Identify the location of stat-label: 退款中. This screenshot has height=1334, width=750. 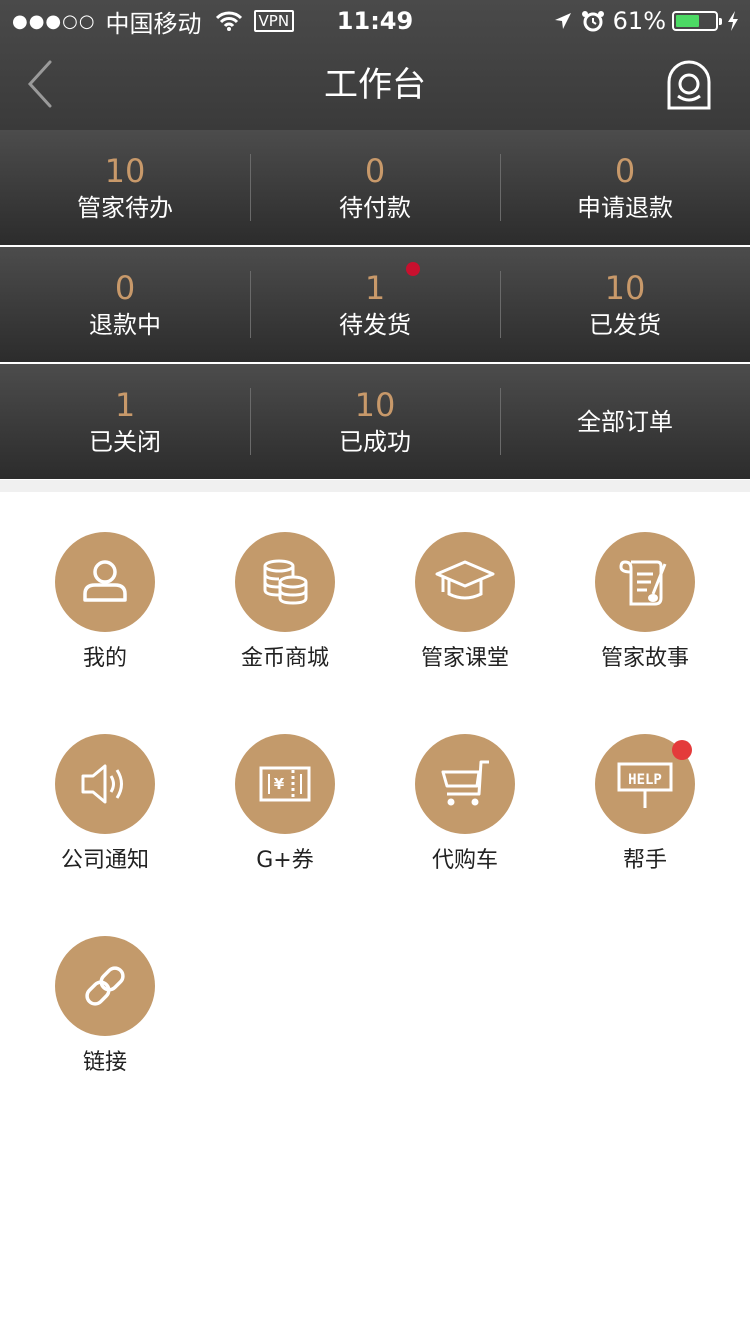
(125, 324).